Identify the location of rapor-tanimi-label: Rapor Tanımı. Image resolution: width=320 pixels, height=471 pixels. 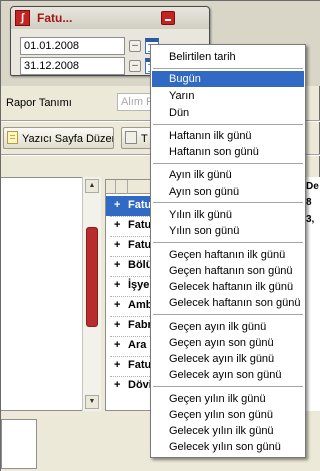
(39, 103).